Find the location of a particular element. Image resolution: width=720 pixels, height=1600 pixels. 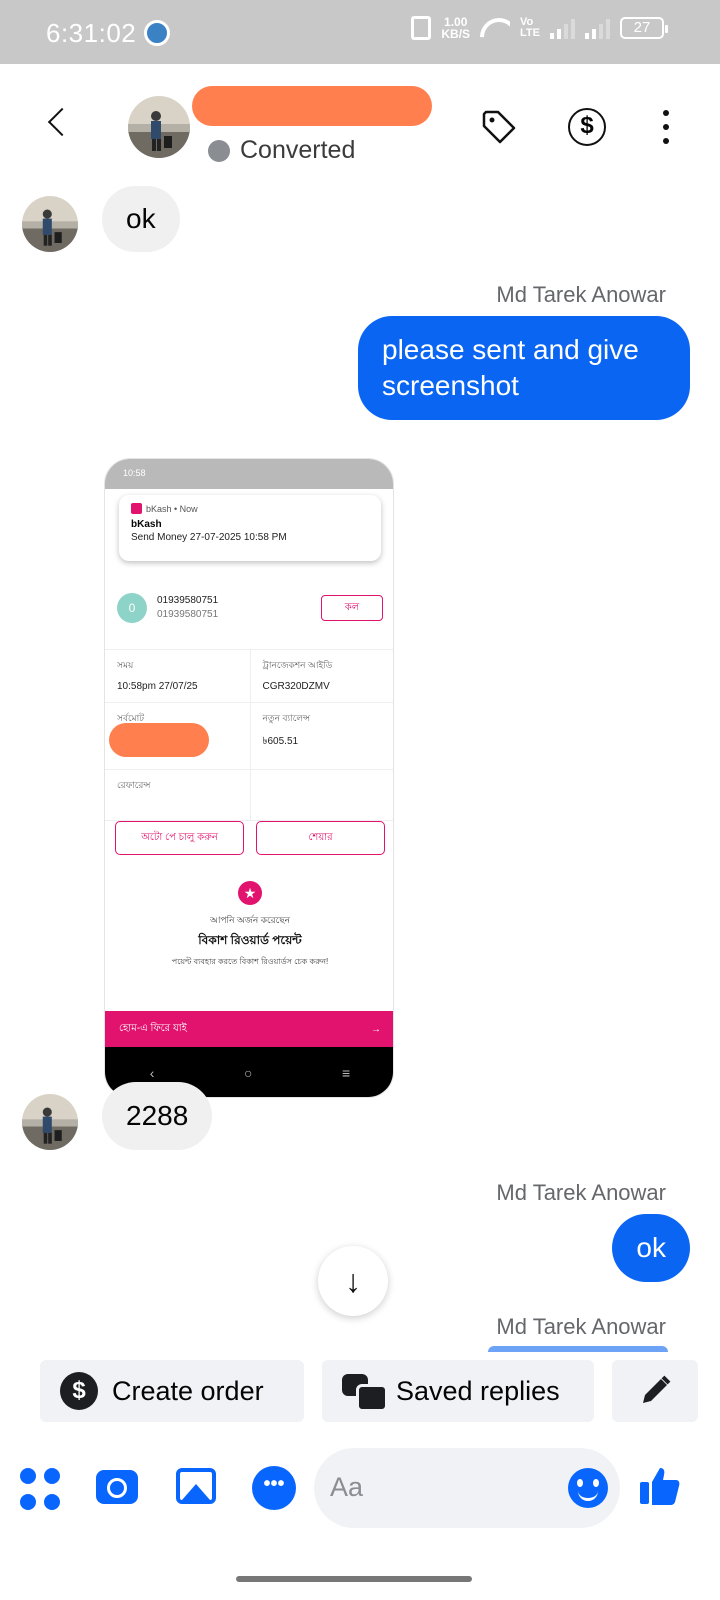

signal-2-icon is located at coordinates (597, 28).